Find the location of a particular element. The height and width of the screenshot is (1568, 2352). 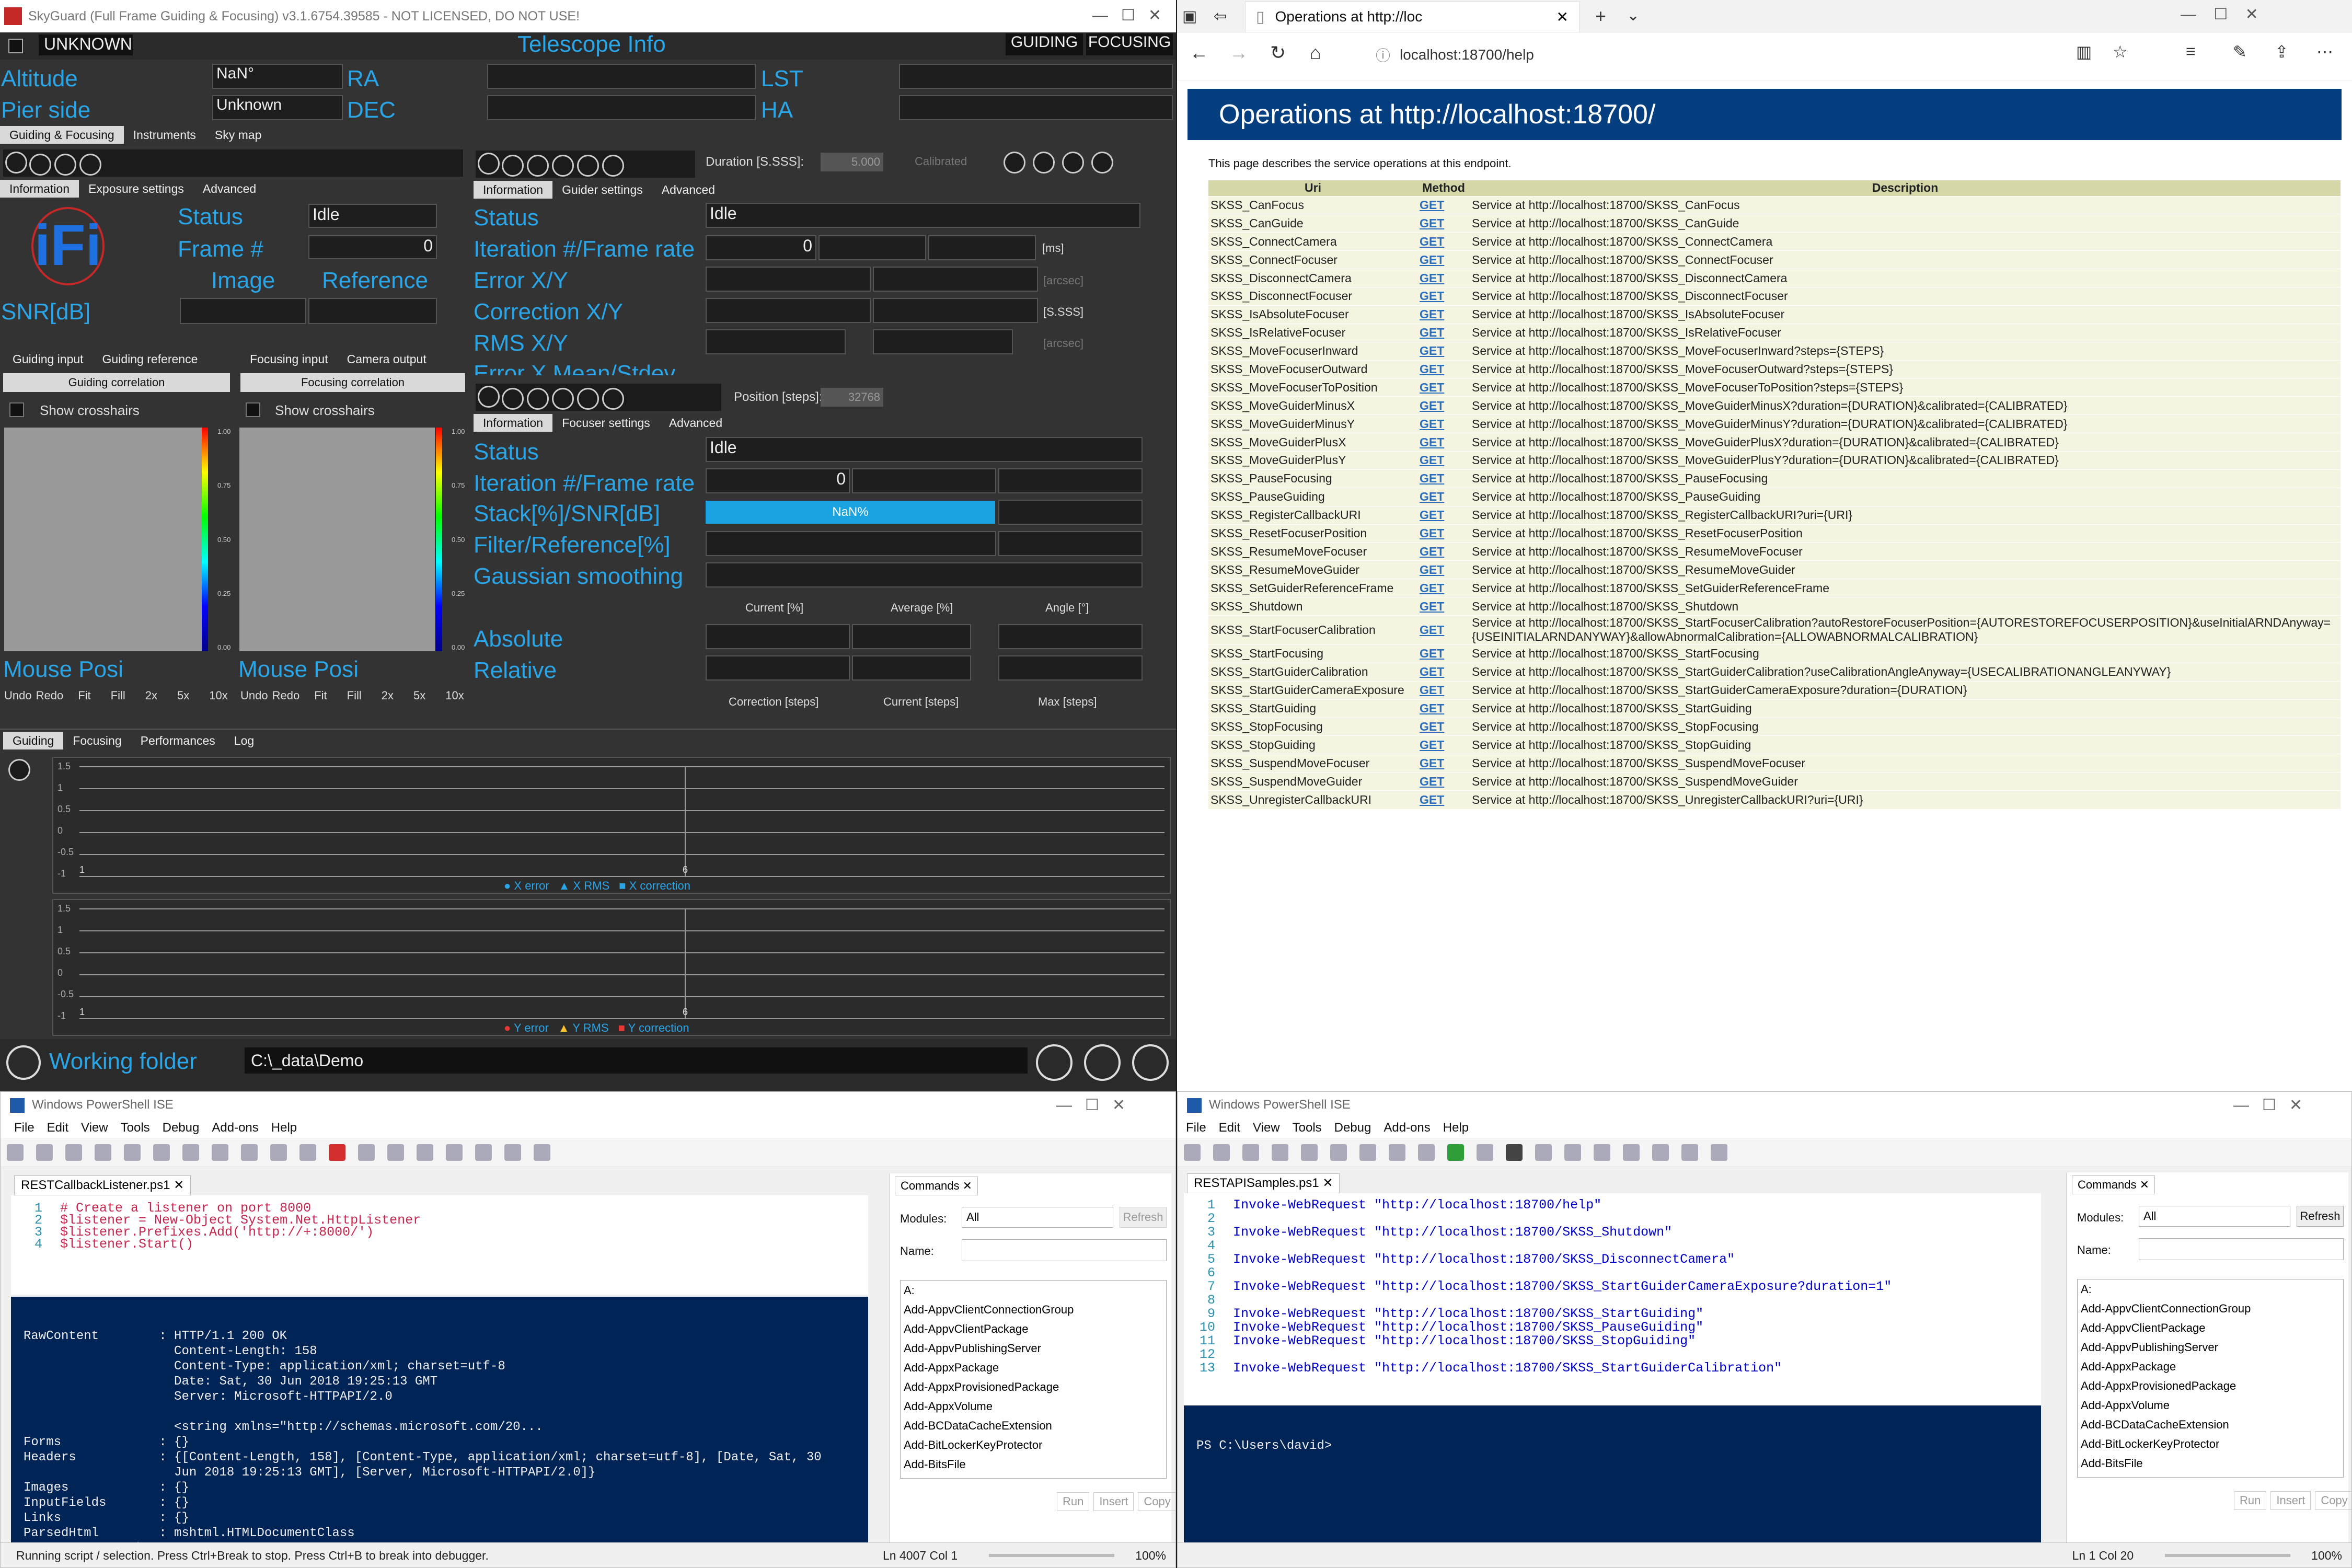

tab-advanced: Advanced is located at coordinates (229, 189).